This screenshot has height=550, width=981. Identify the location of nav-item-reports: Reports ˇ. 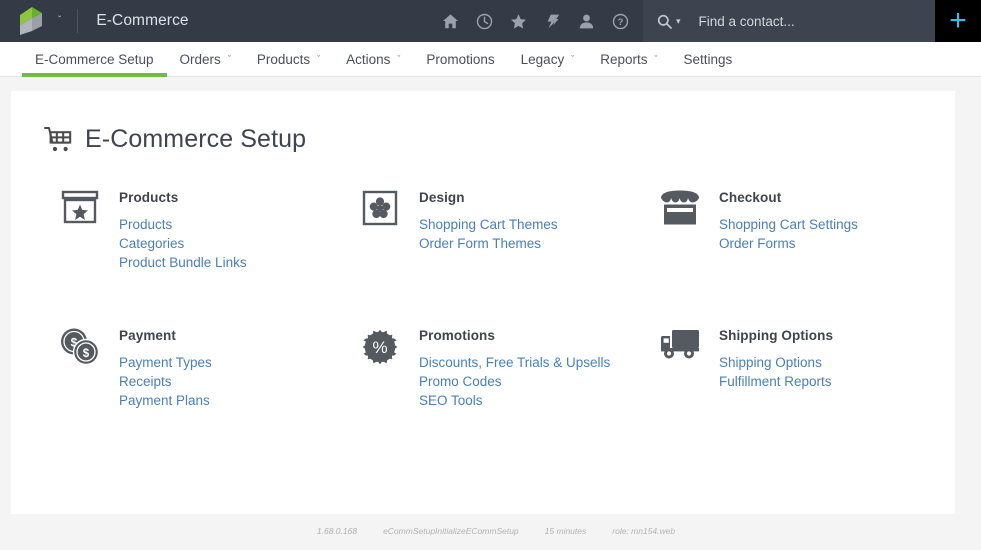
(628, 59).